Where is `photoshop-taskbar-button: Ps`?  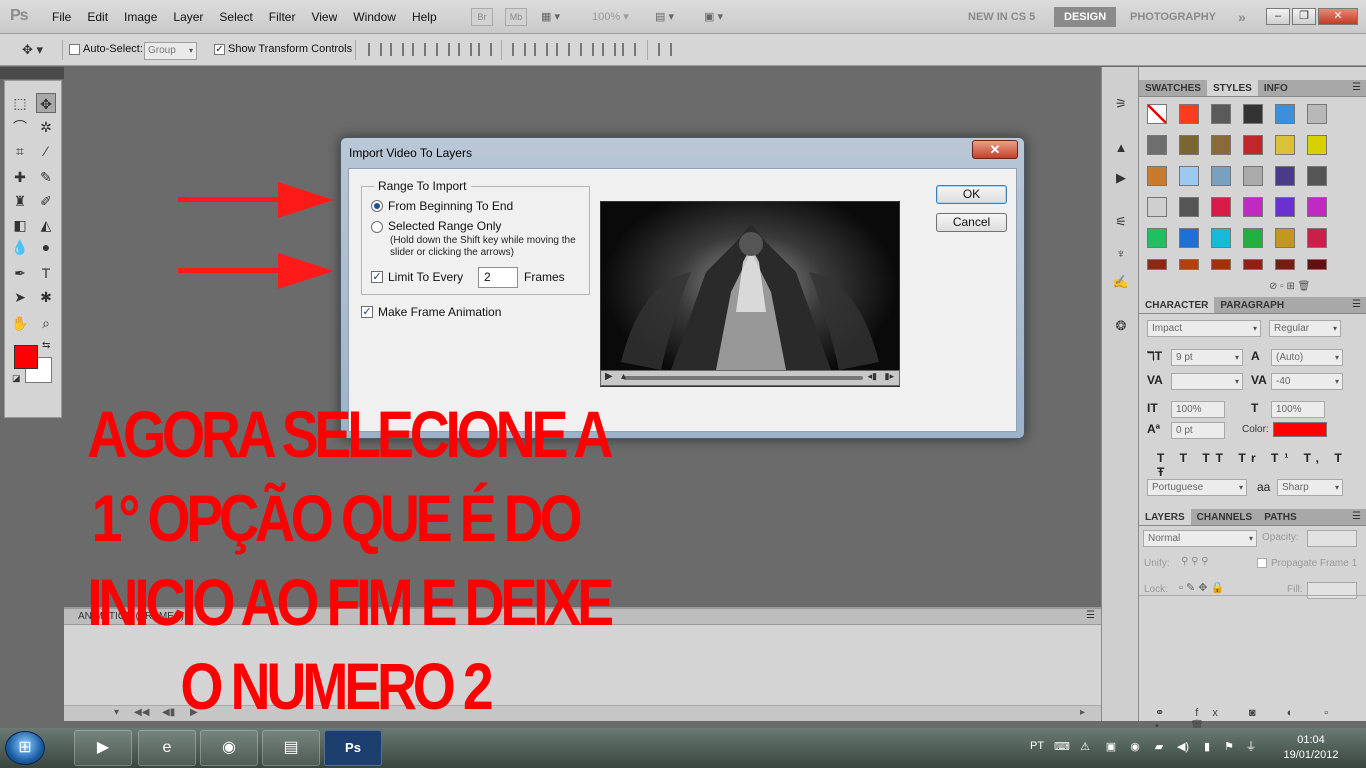 photoshop-taskbar-button: Ps is located at coordinates (353, 748).